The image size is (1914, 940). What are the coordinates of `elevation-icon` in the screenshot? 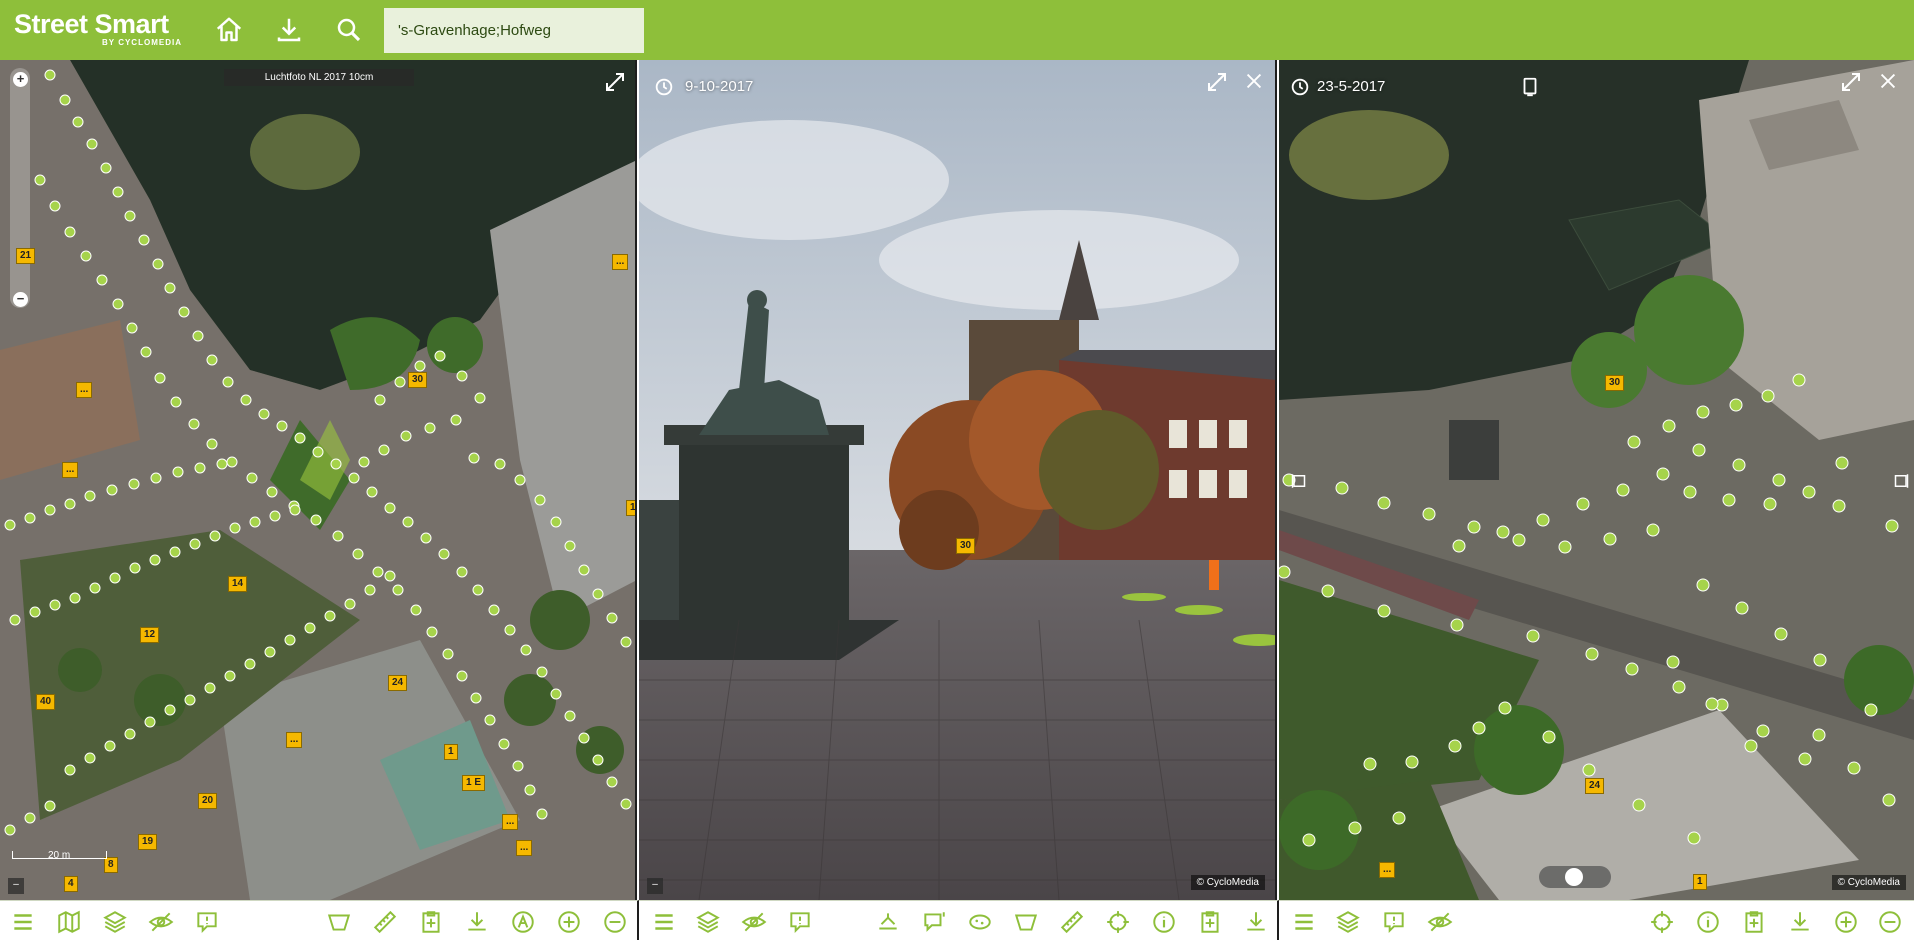 It's located at (888, 922).